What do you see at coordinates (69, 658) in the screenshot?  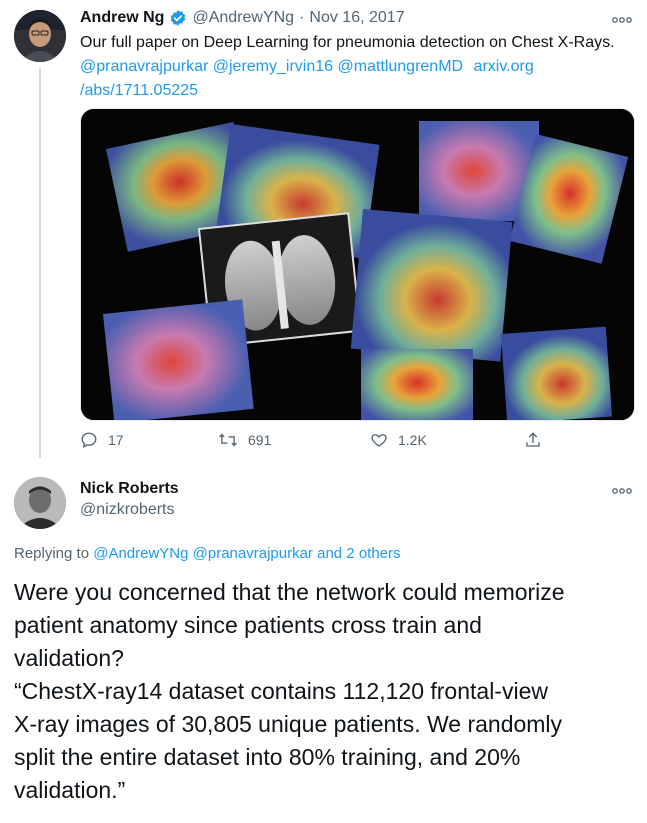 I see `reply-text-line: validation?` at bounding box center [69, 658].